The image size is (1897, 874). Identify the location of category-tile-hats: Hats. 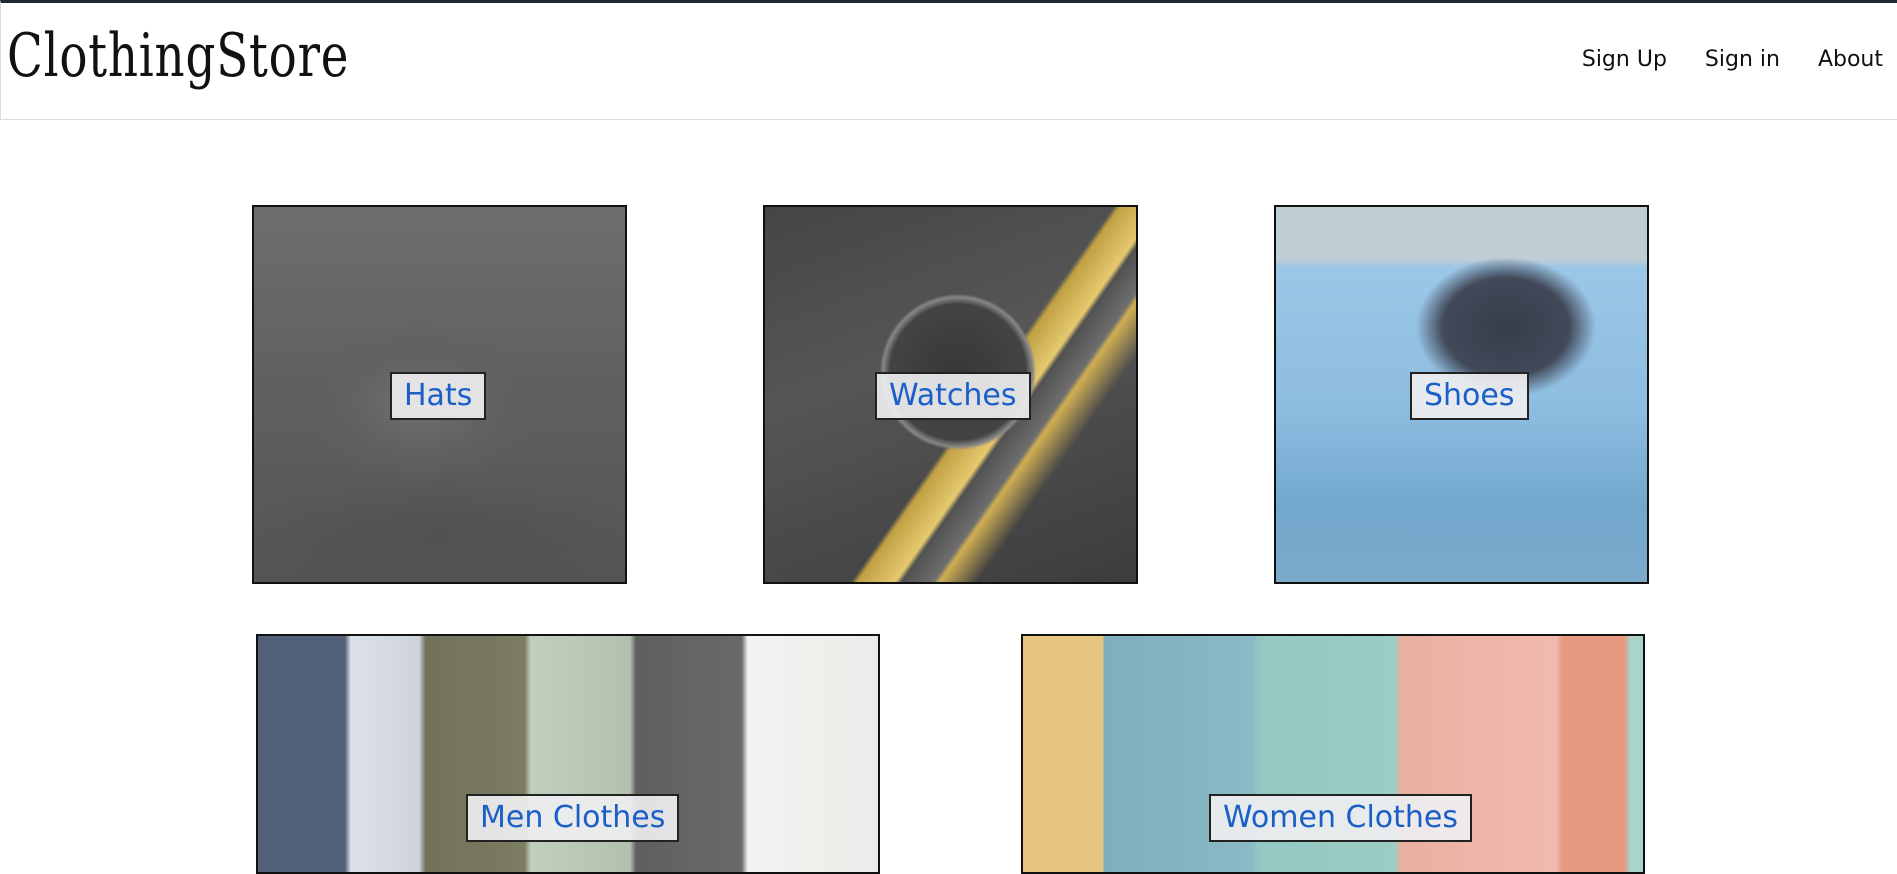
(439, 394).